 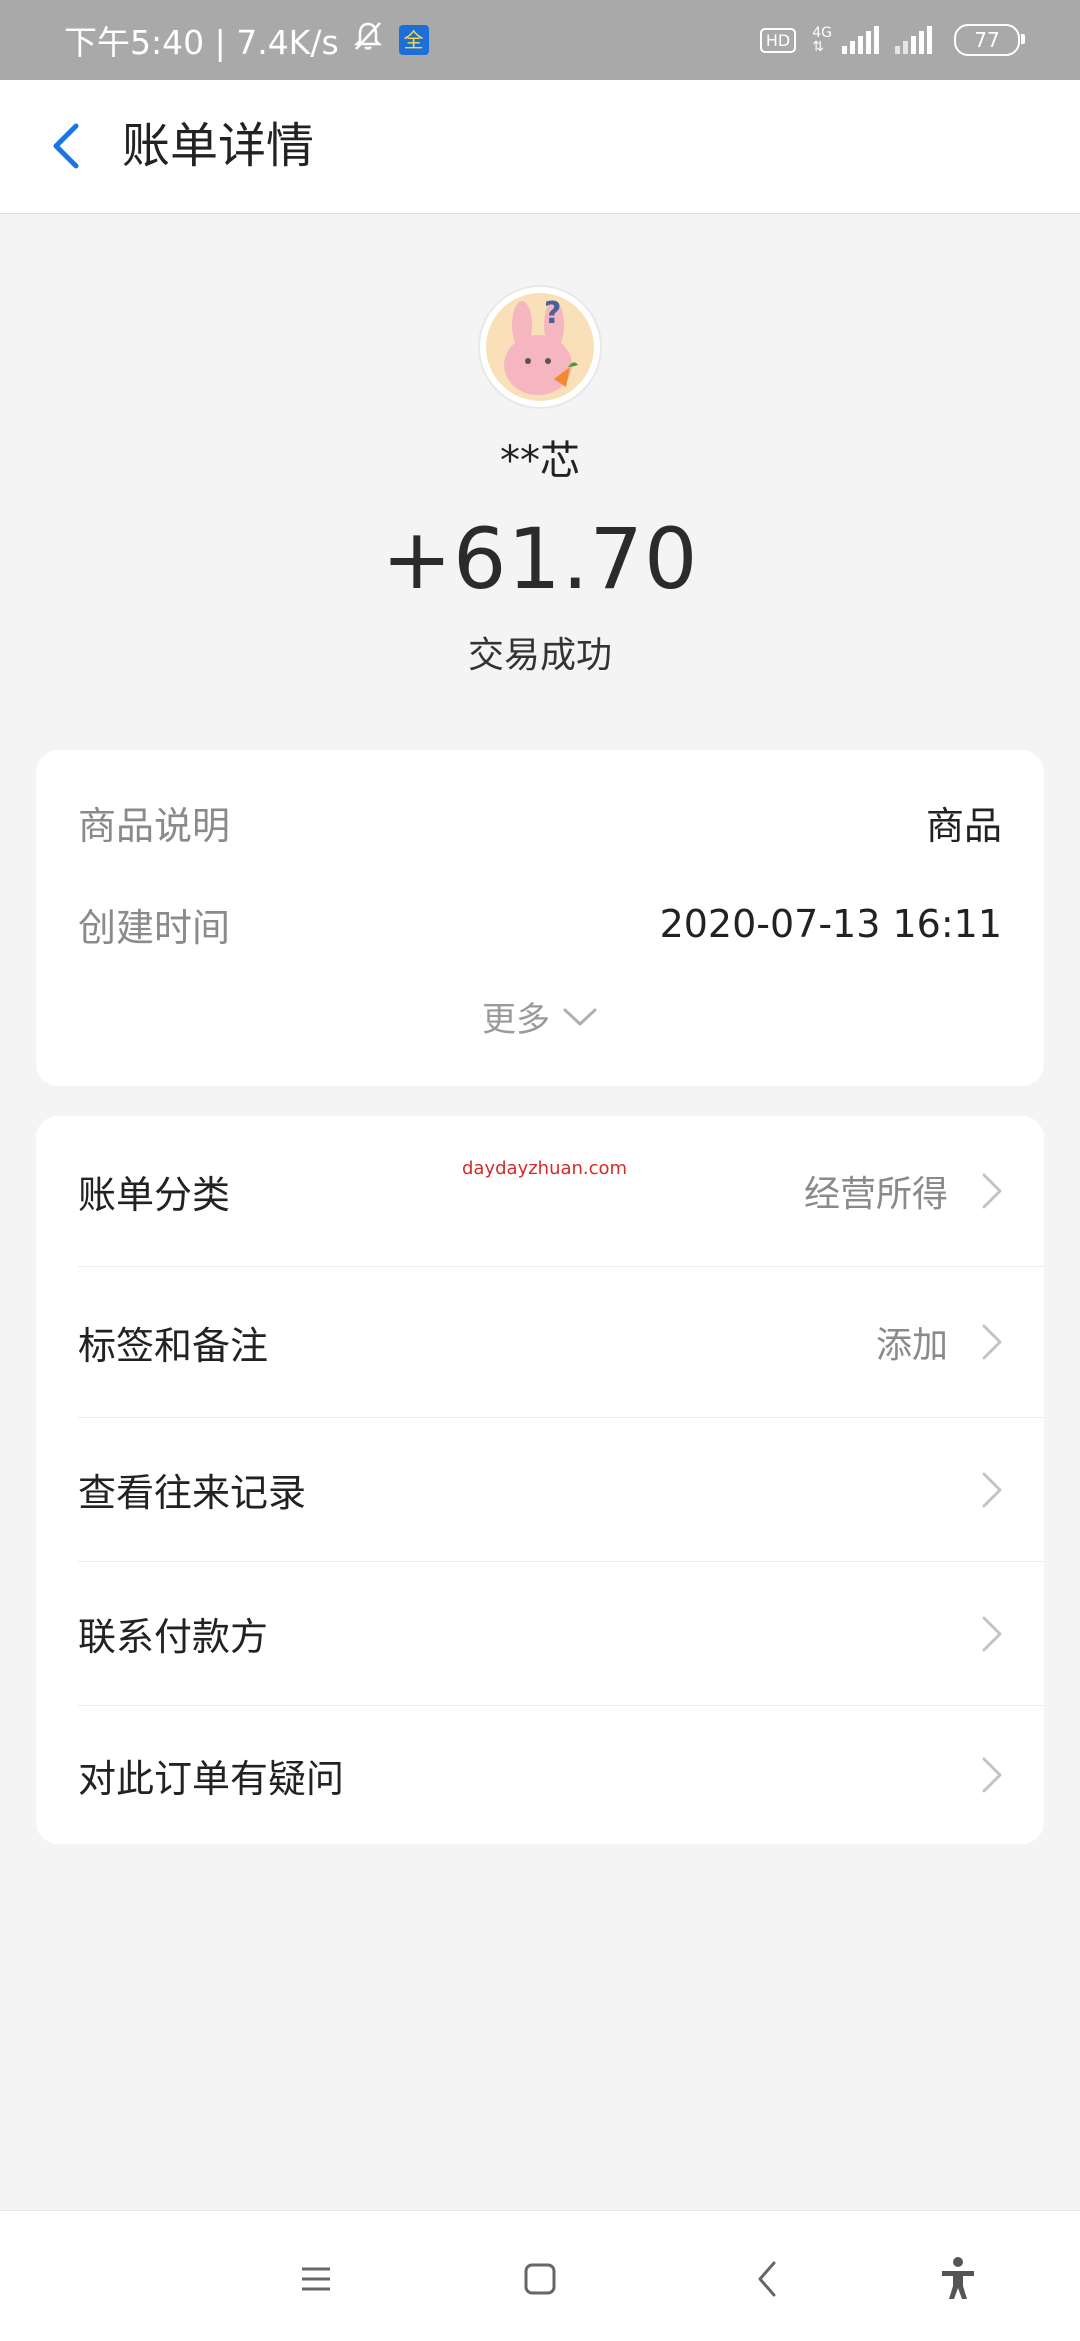 What do you see at coordinates (987, 40) in the screenshot?
I see `battery-level: 77` at bounding box center [987, 40].